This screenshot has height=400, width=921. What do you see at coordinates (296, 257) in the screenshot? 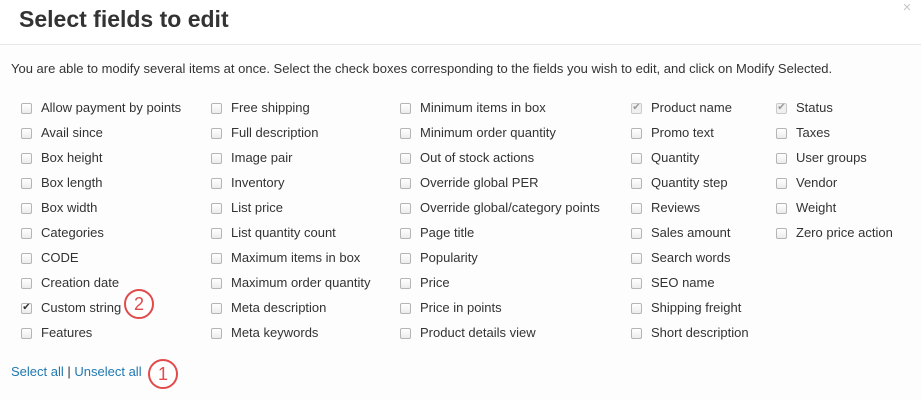
I see `field-label: Maximum items in box` at bounding box center [296, 257].